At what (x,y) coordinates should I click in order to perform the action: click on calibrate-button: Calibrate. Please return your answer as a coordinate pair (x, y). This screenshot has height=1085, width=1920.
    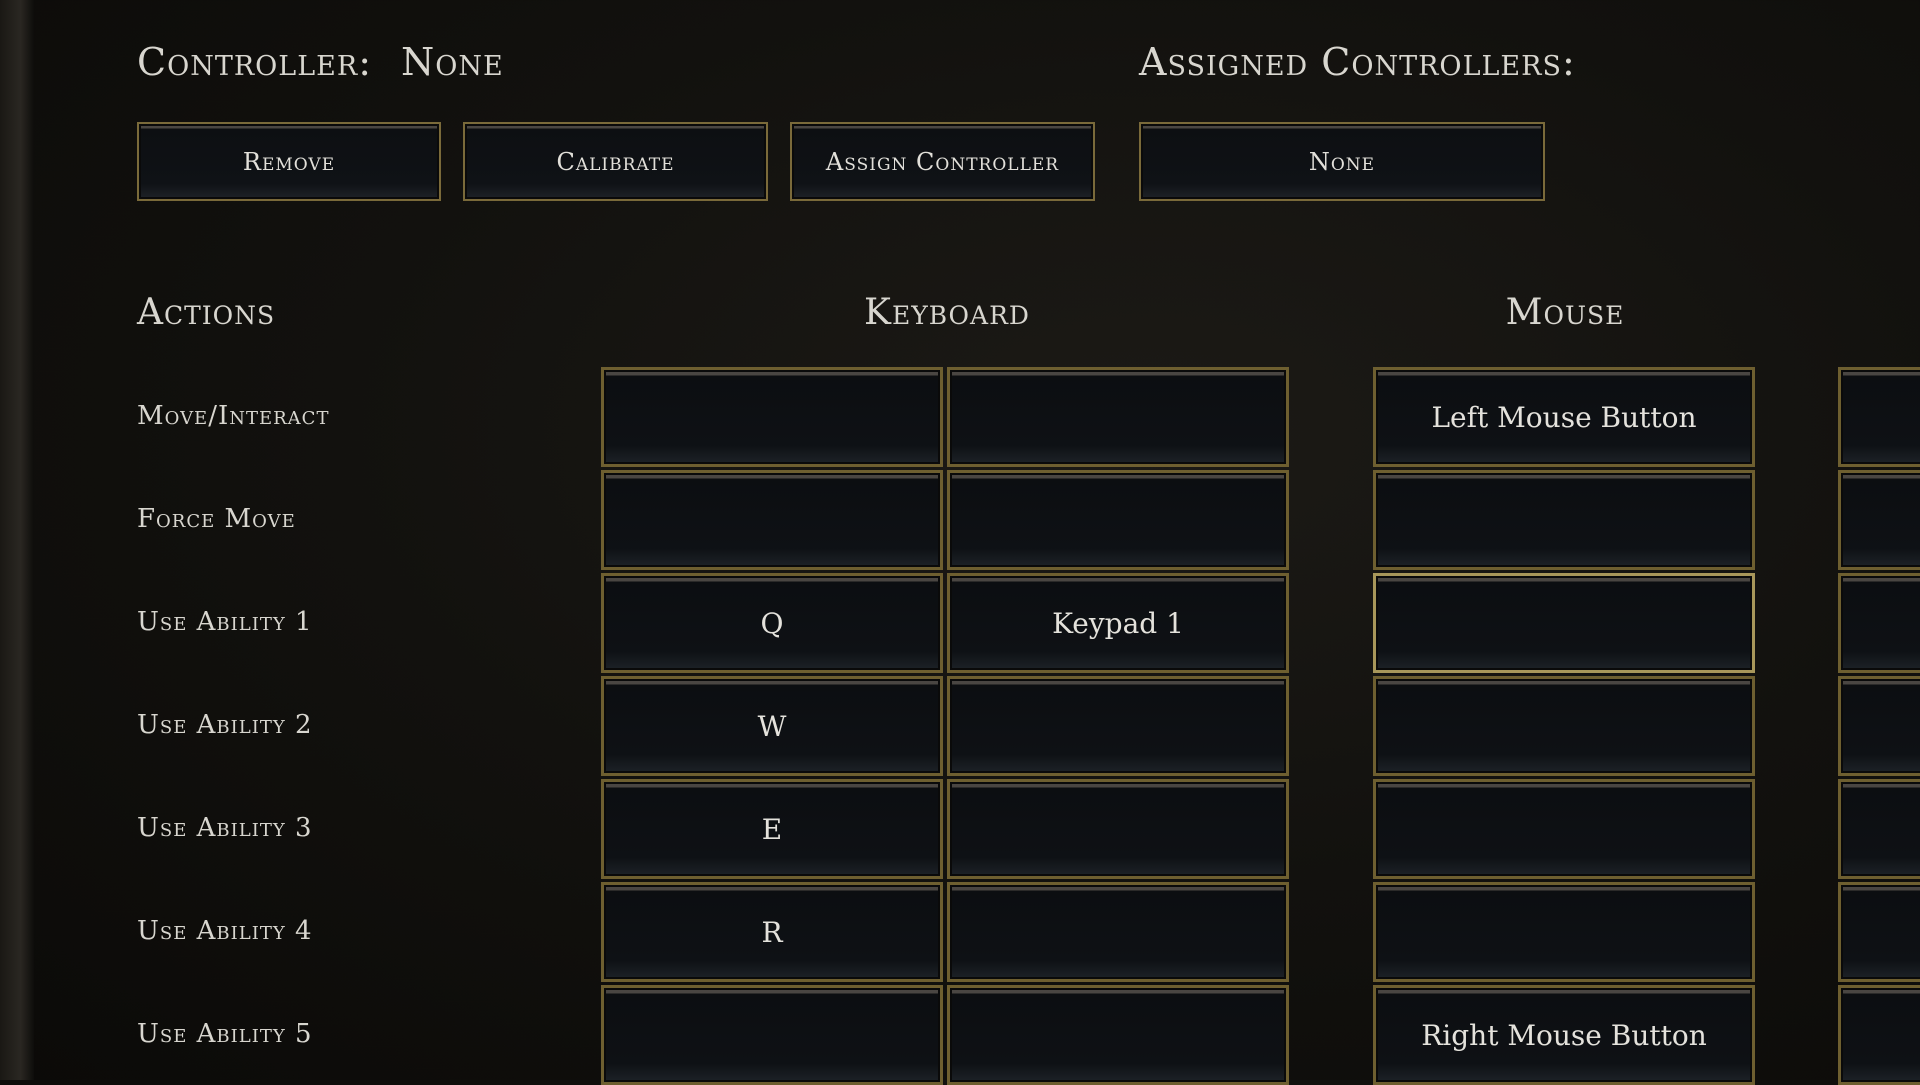
    Looking at the image, I should click on (615, 161).